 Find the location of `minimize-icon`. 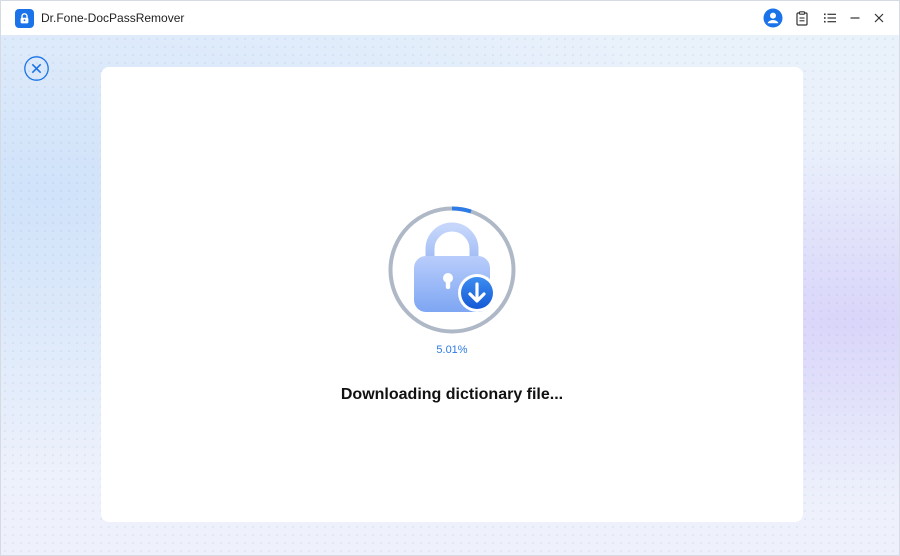

minimize-icon is located at coordinates (855, 18).